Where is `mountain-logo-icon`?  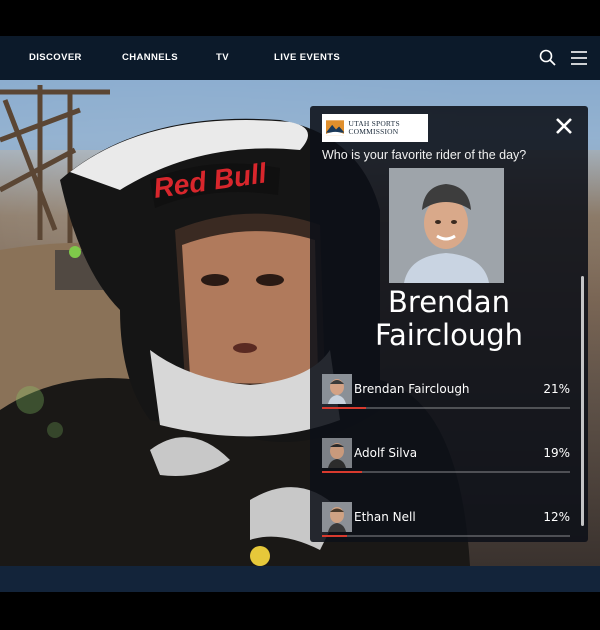
mountain-logo-icon is located at coordinates (335, 128).